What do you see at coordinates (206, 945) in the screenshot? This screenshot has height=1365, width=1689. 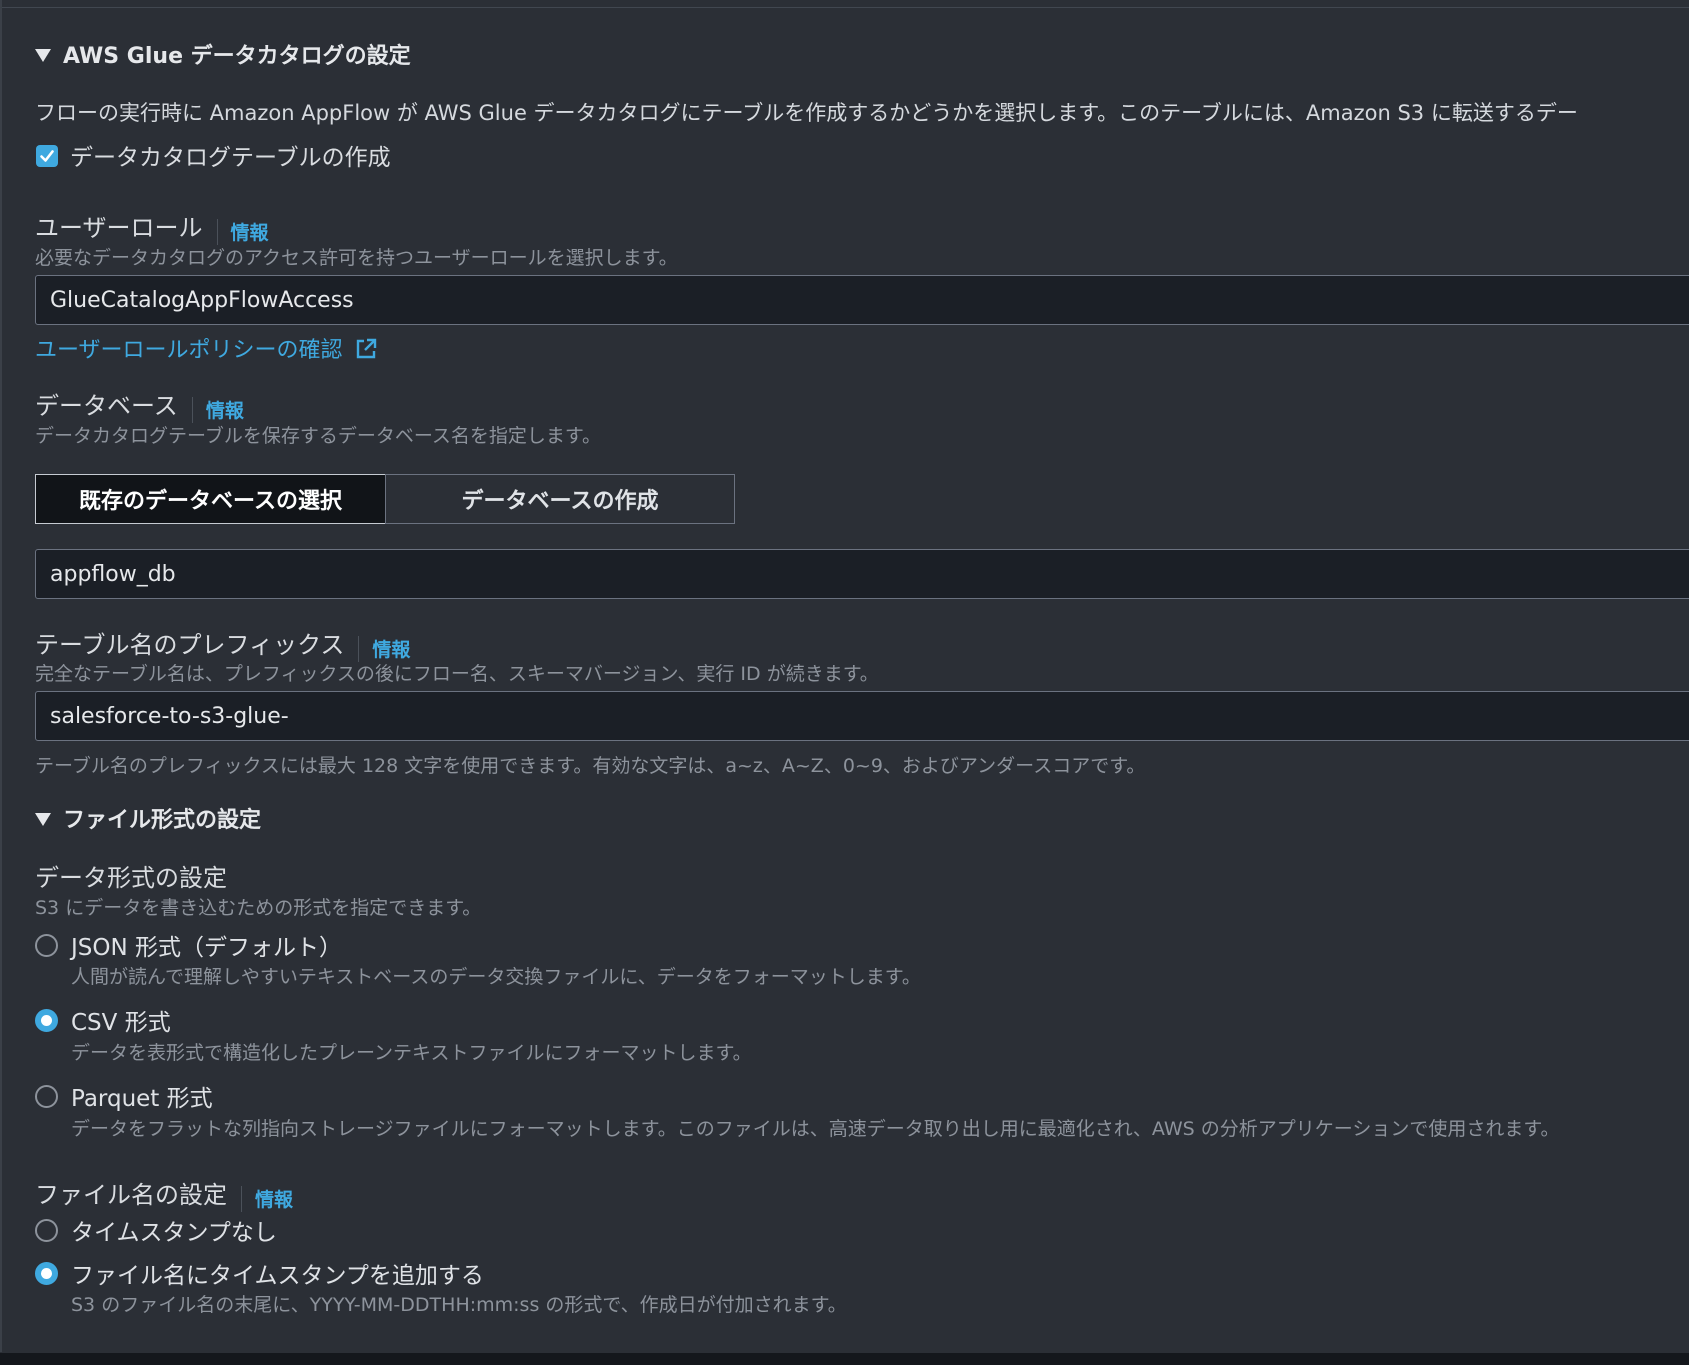 I see `json-option-label: JSON 形式（デフォルト）` at bounding box center [206, 945].